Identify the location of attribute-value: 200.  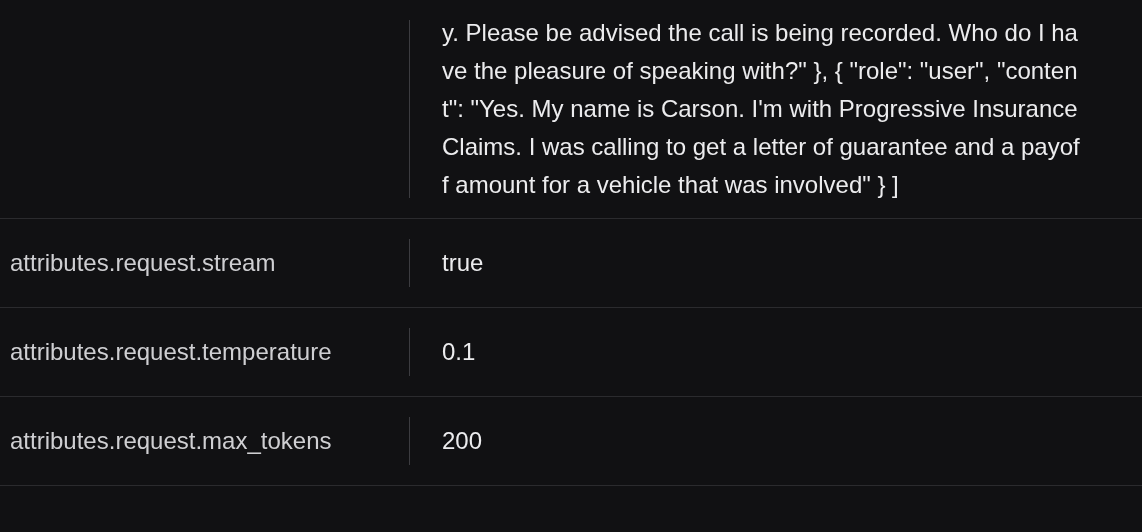
(462, 441).